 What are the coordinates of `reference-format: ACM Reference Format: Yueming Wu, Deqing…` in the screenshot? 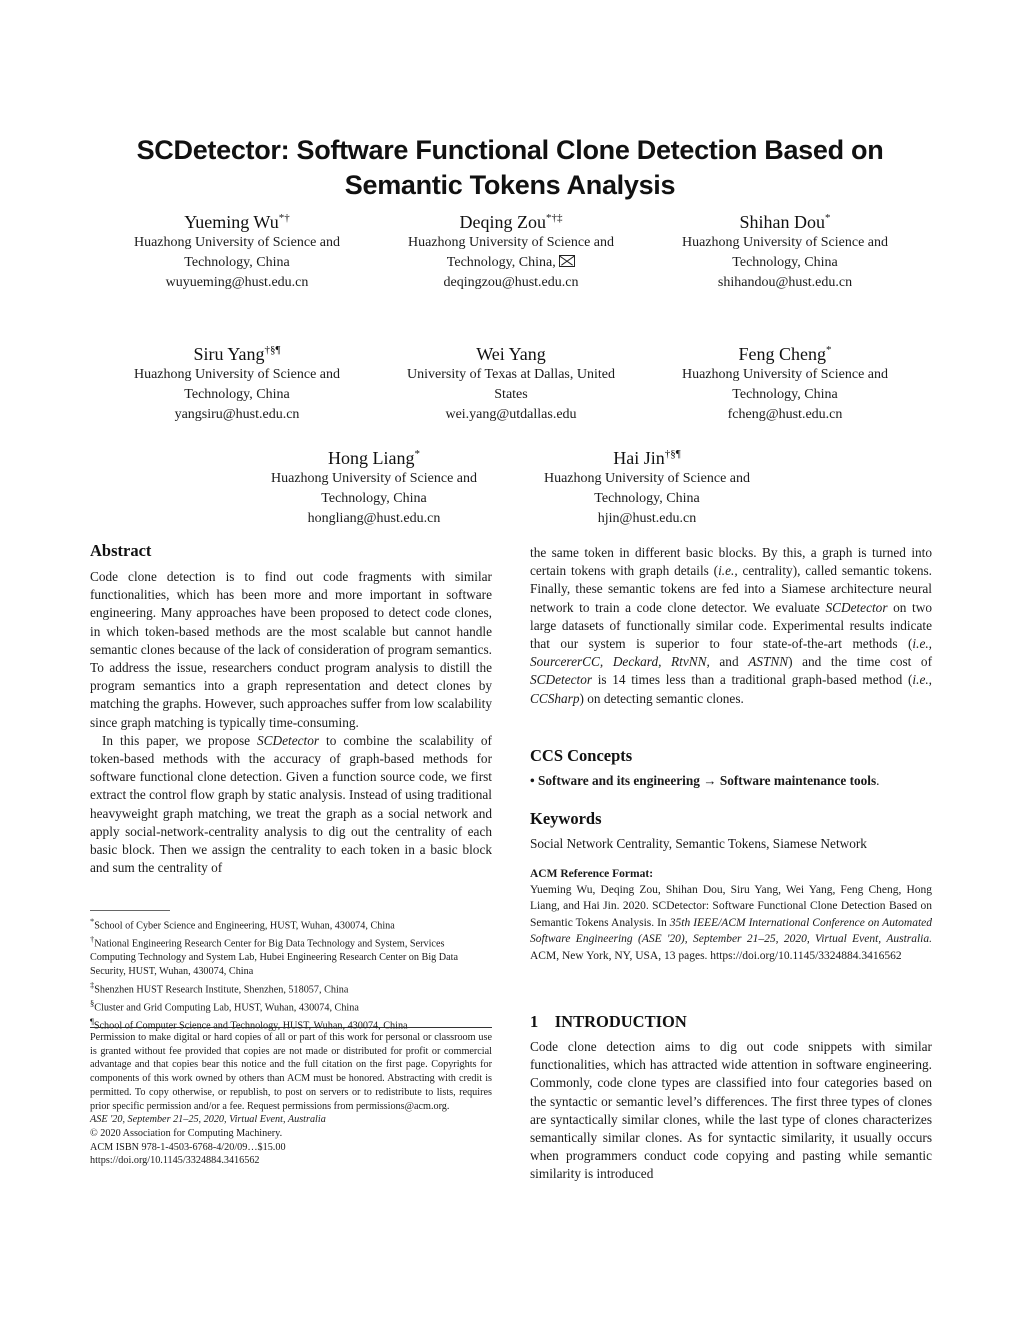 It's located at (731, 915).